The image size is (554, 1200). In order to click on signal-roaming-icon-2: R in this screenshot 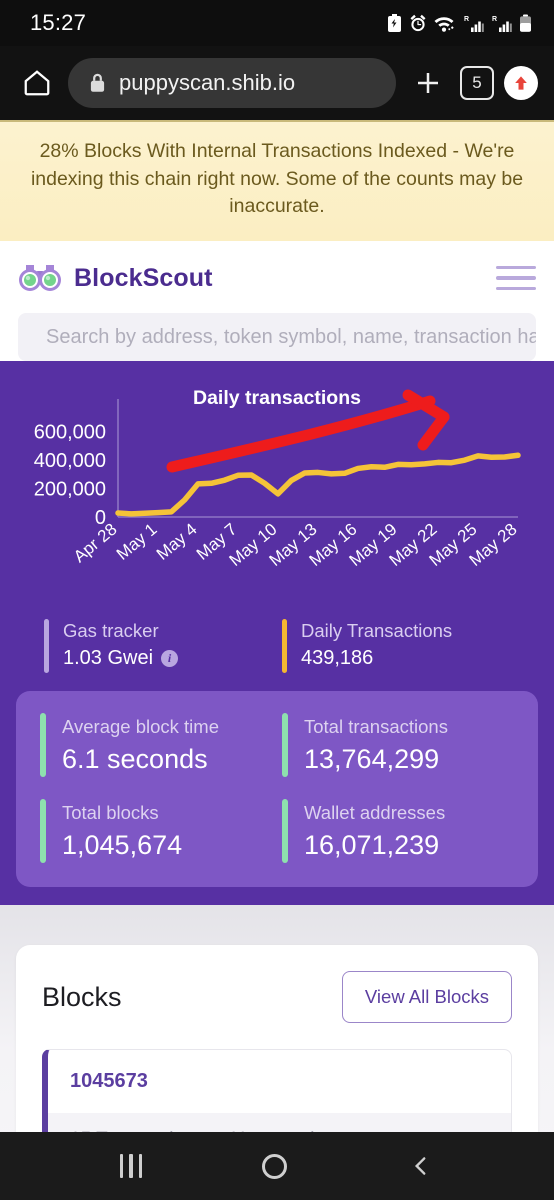, I will do `click(501, 23)`.